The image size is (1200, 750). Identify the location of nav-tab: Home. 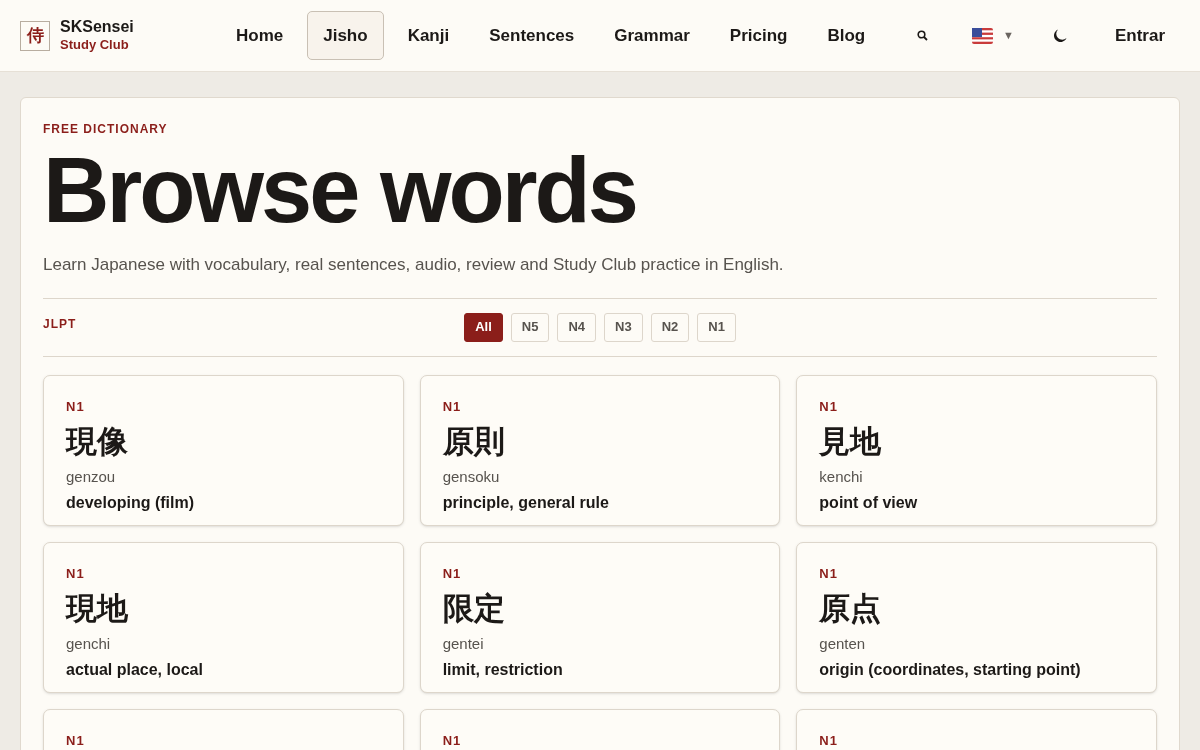
(260, 35).